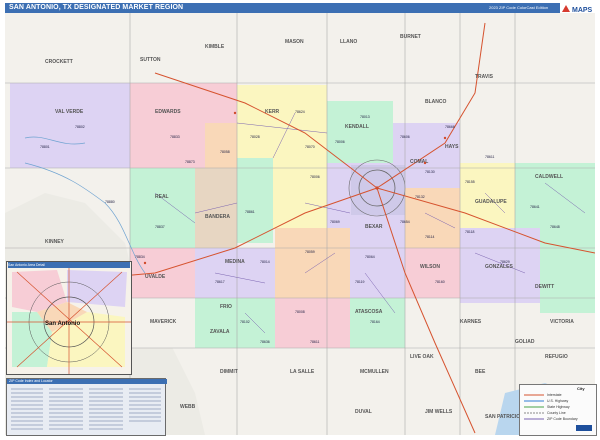 This screenshot has width=600, height=440. Describe the element at coordinates (554, 395) in the screenshot. I see `legend-item: Interstate` at that location.